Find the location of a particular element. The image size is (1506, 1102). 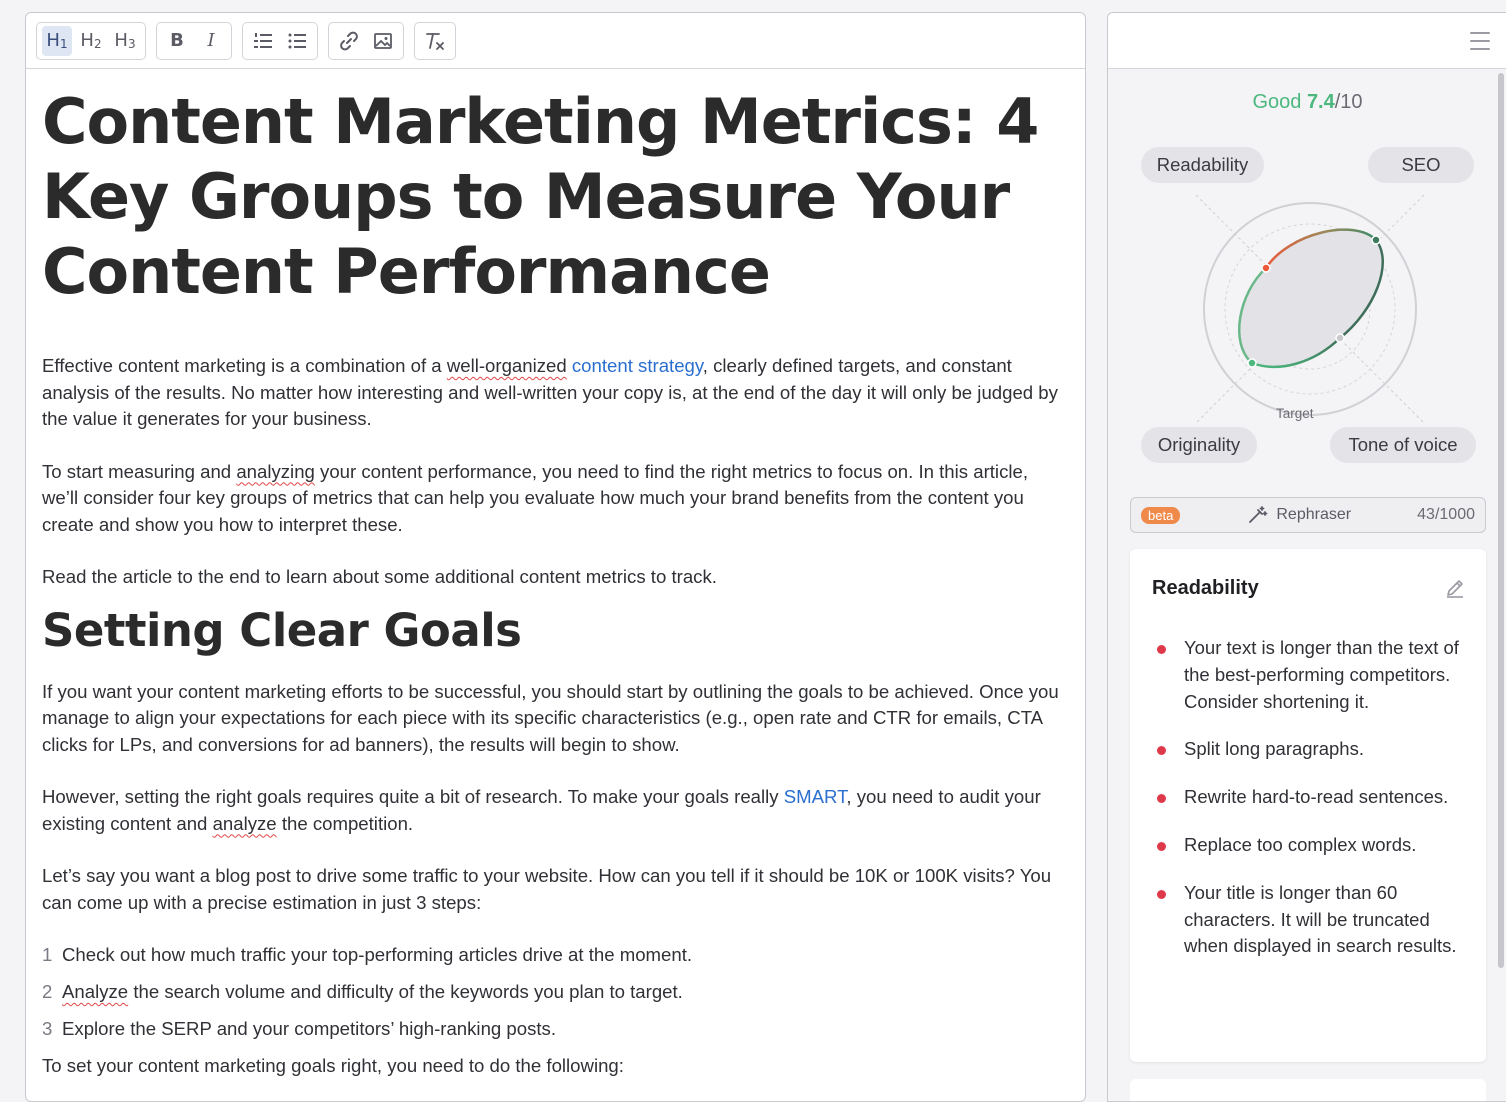

originality-pill: Originality is located at coordinates (1199, 445).